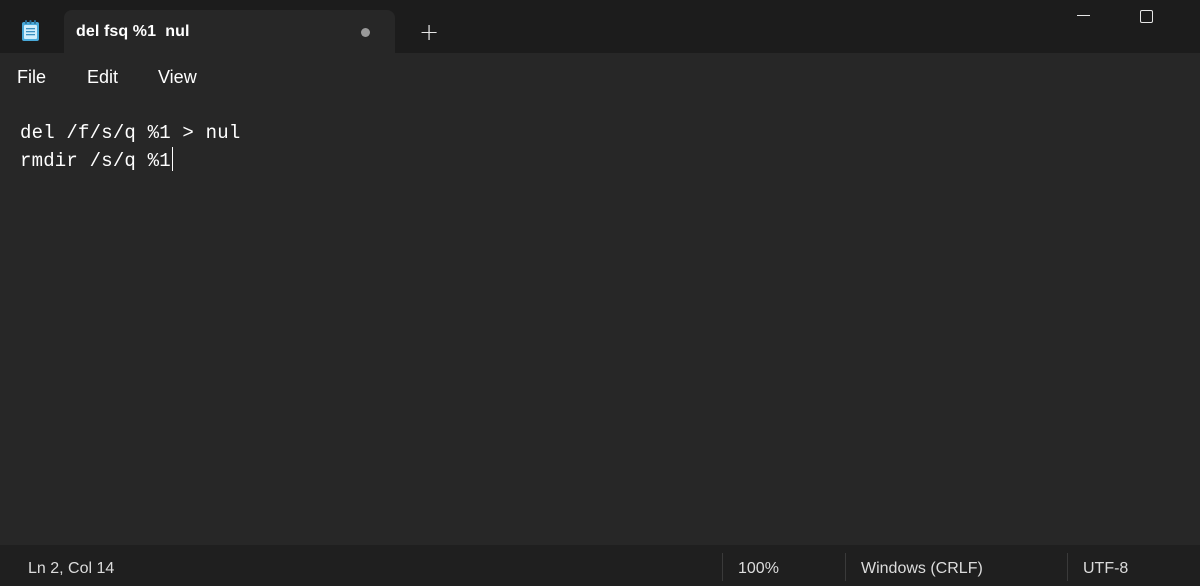 The height and width of the screenshot is (586, 1200). Describe the element at coordinates (133, 31) in the screenshot. I see `tab-title: del fsq %1 nul` at that location.